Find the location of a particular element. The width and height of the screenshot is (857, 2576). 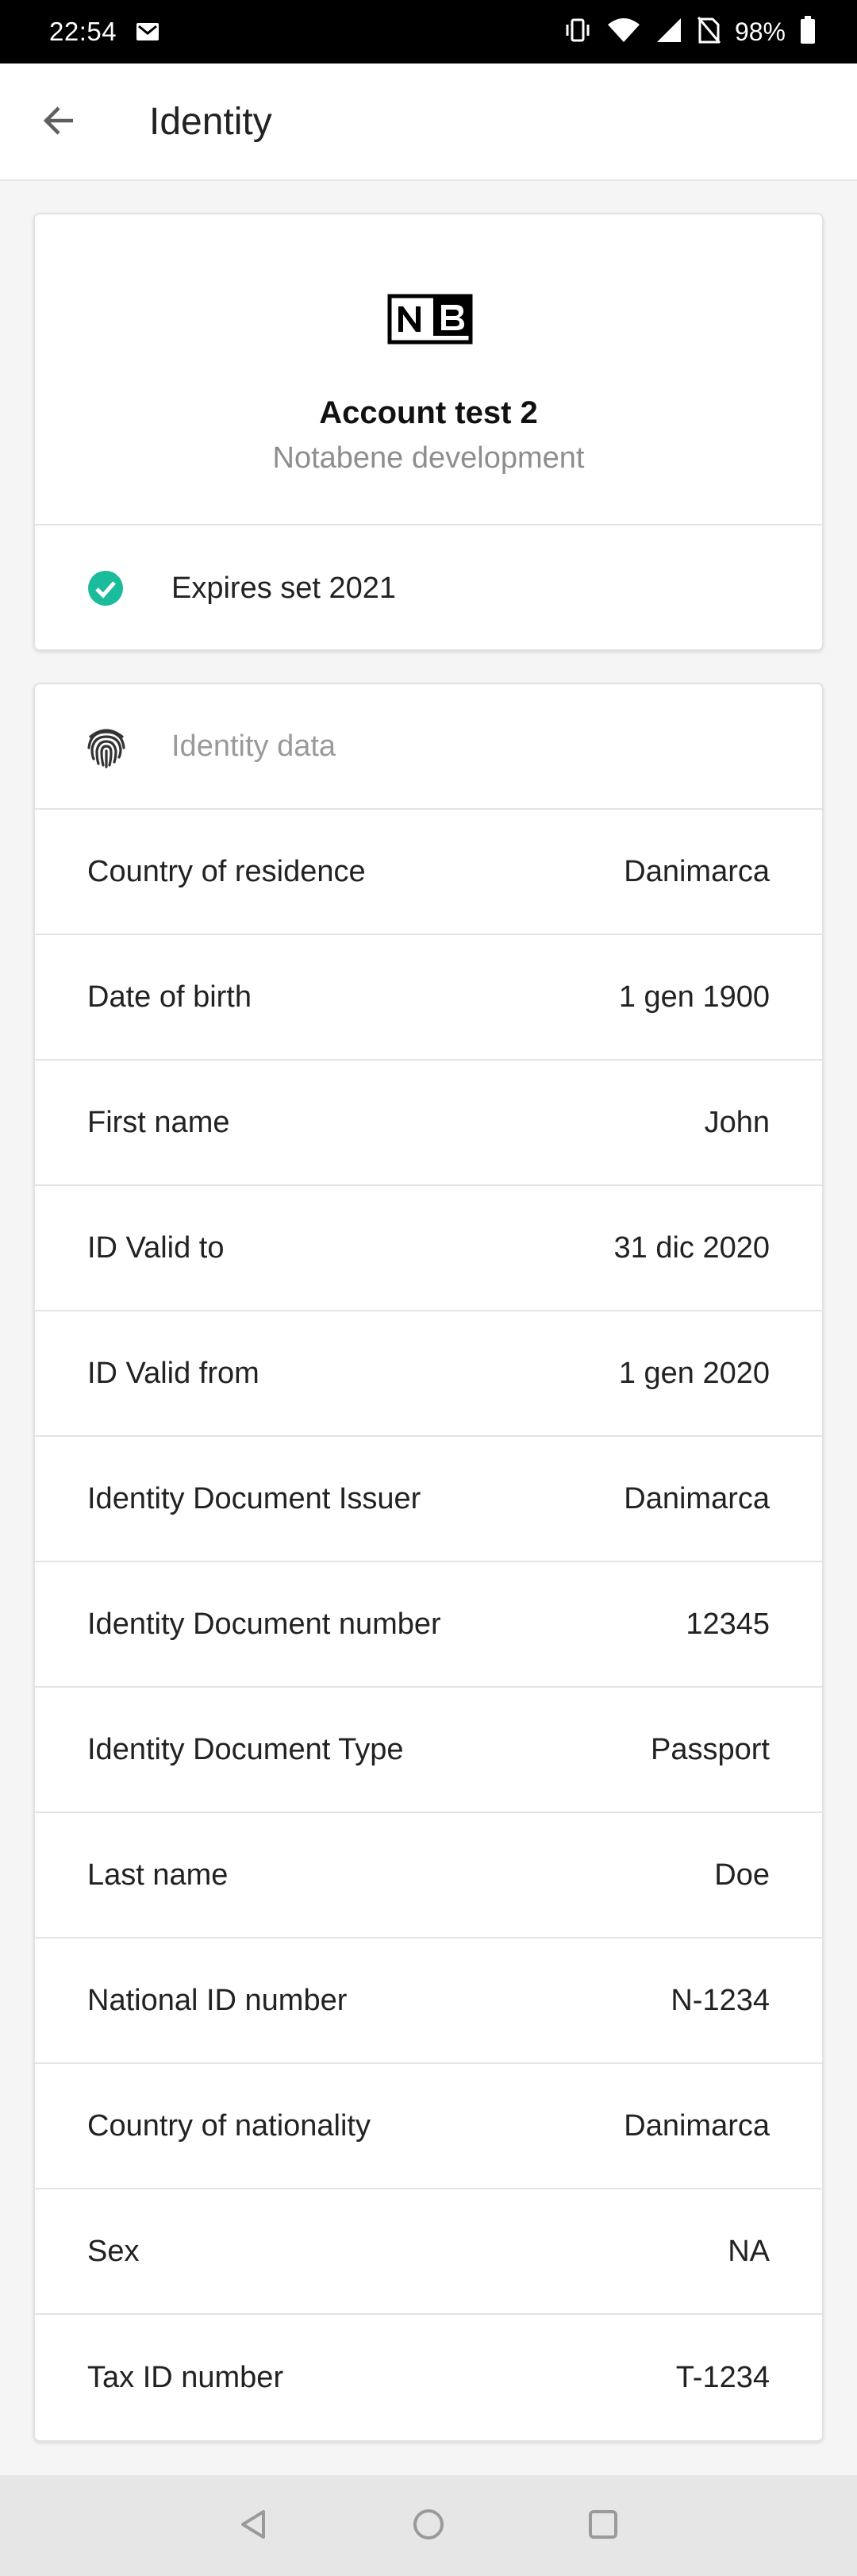

no-sim-icon is located at coordinates (709, 32).